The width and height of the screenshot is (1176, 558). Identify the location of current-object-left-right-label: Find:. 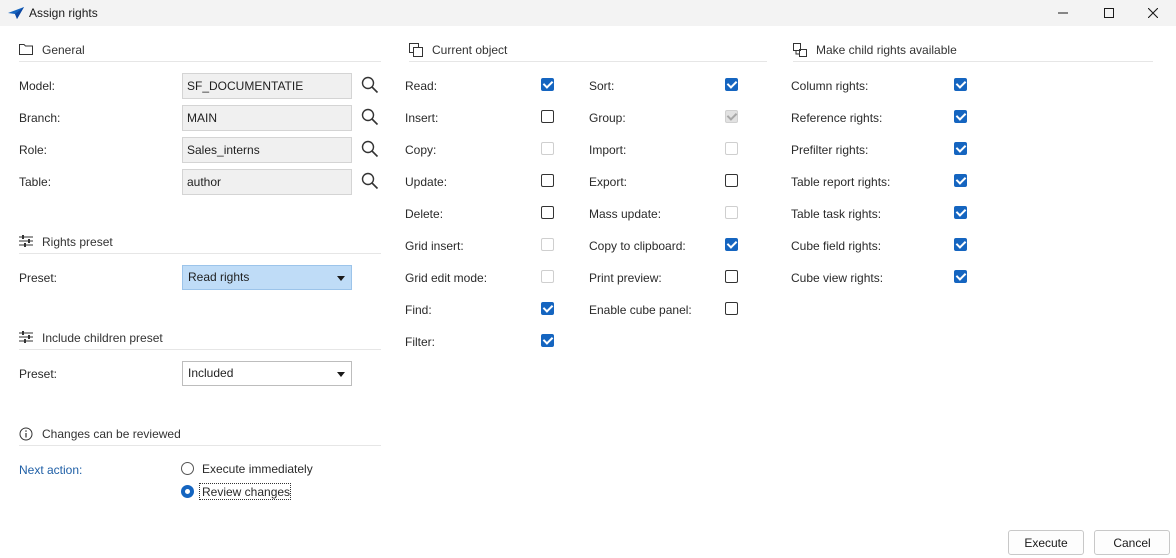
(418, 310).